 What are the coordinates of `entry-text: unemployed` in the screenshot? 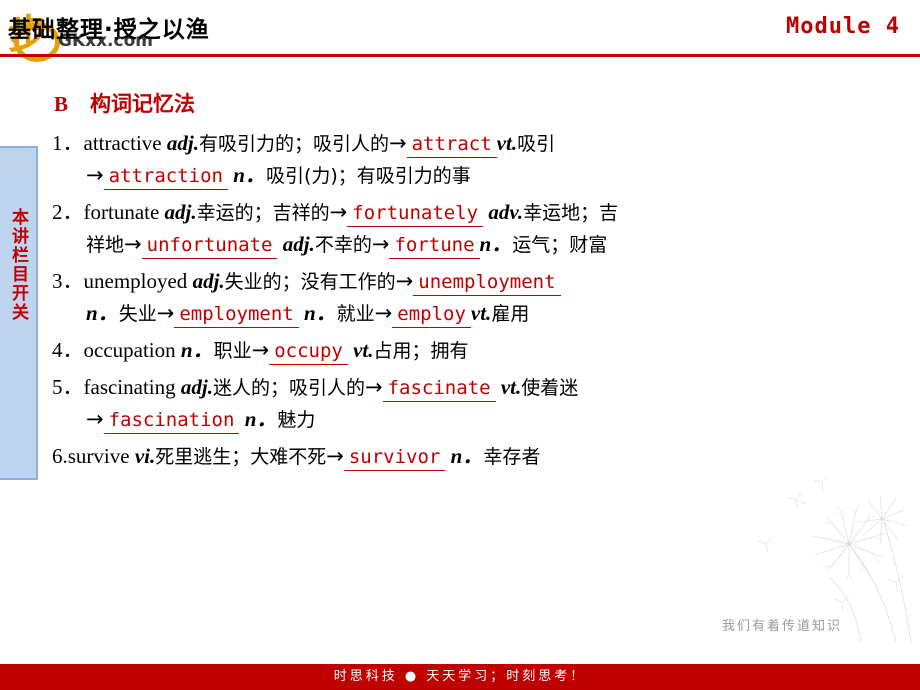 It's located at (138, 281).